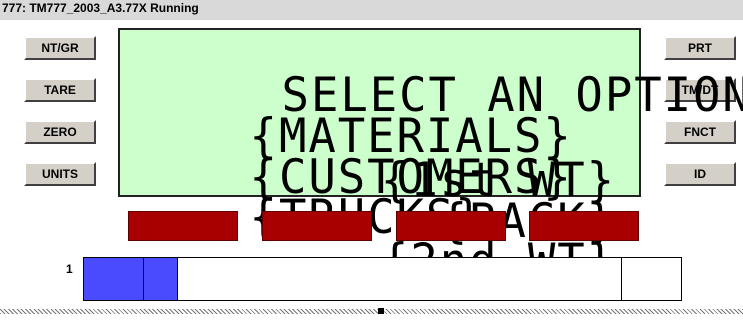 This screenshot has width=743, height=333. I want to click on fnct-button: FNCT, so click(700, 132).